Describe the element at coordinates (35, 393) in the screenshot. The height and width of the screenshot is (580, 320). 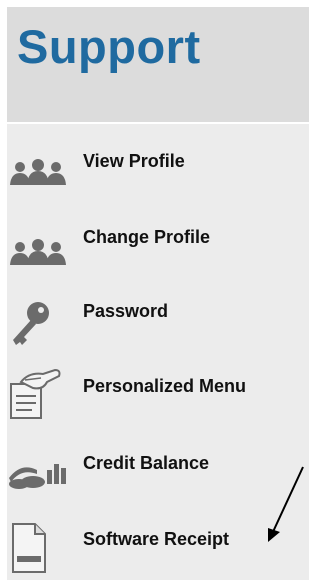
I see `hand-document-icon` at that location.